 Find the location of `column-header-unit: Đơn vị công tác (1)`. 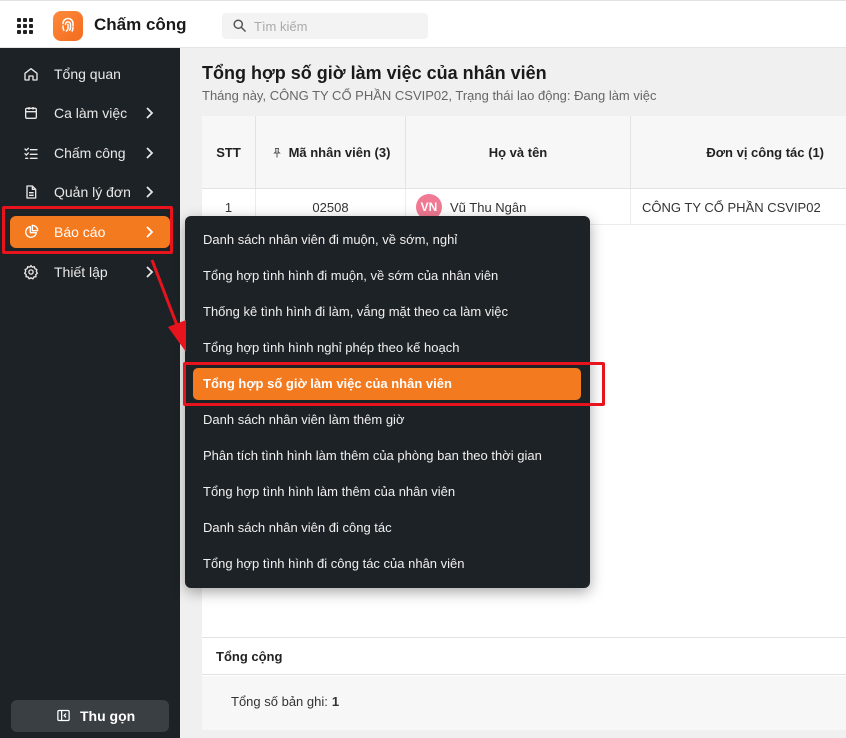

column-header-unit: Đơn vị công tác (1) is located at coordinates (738, 152).